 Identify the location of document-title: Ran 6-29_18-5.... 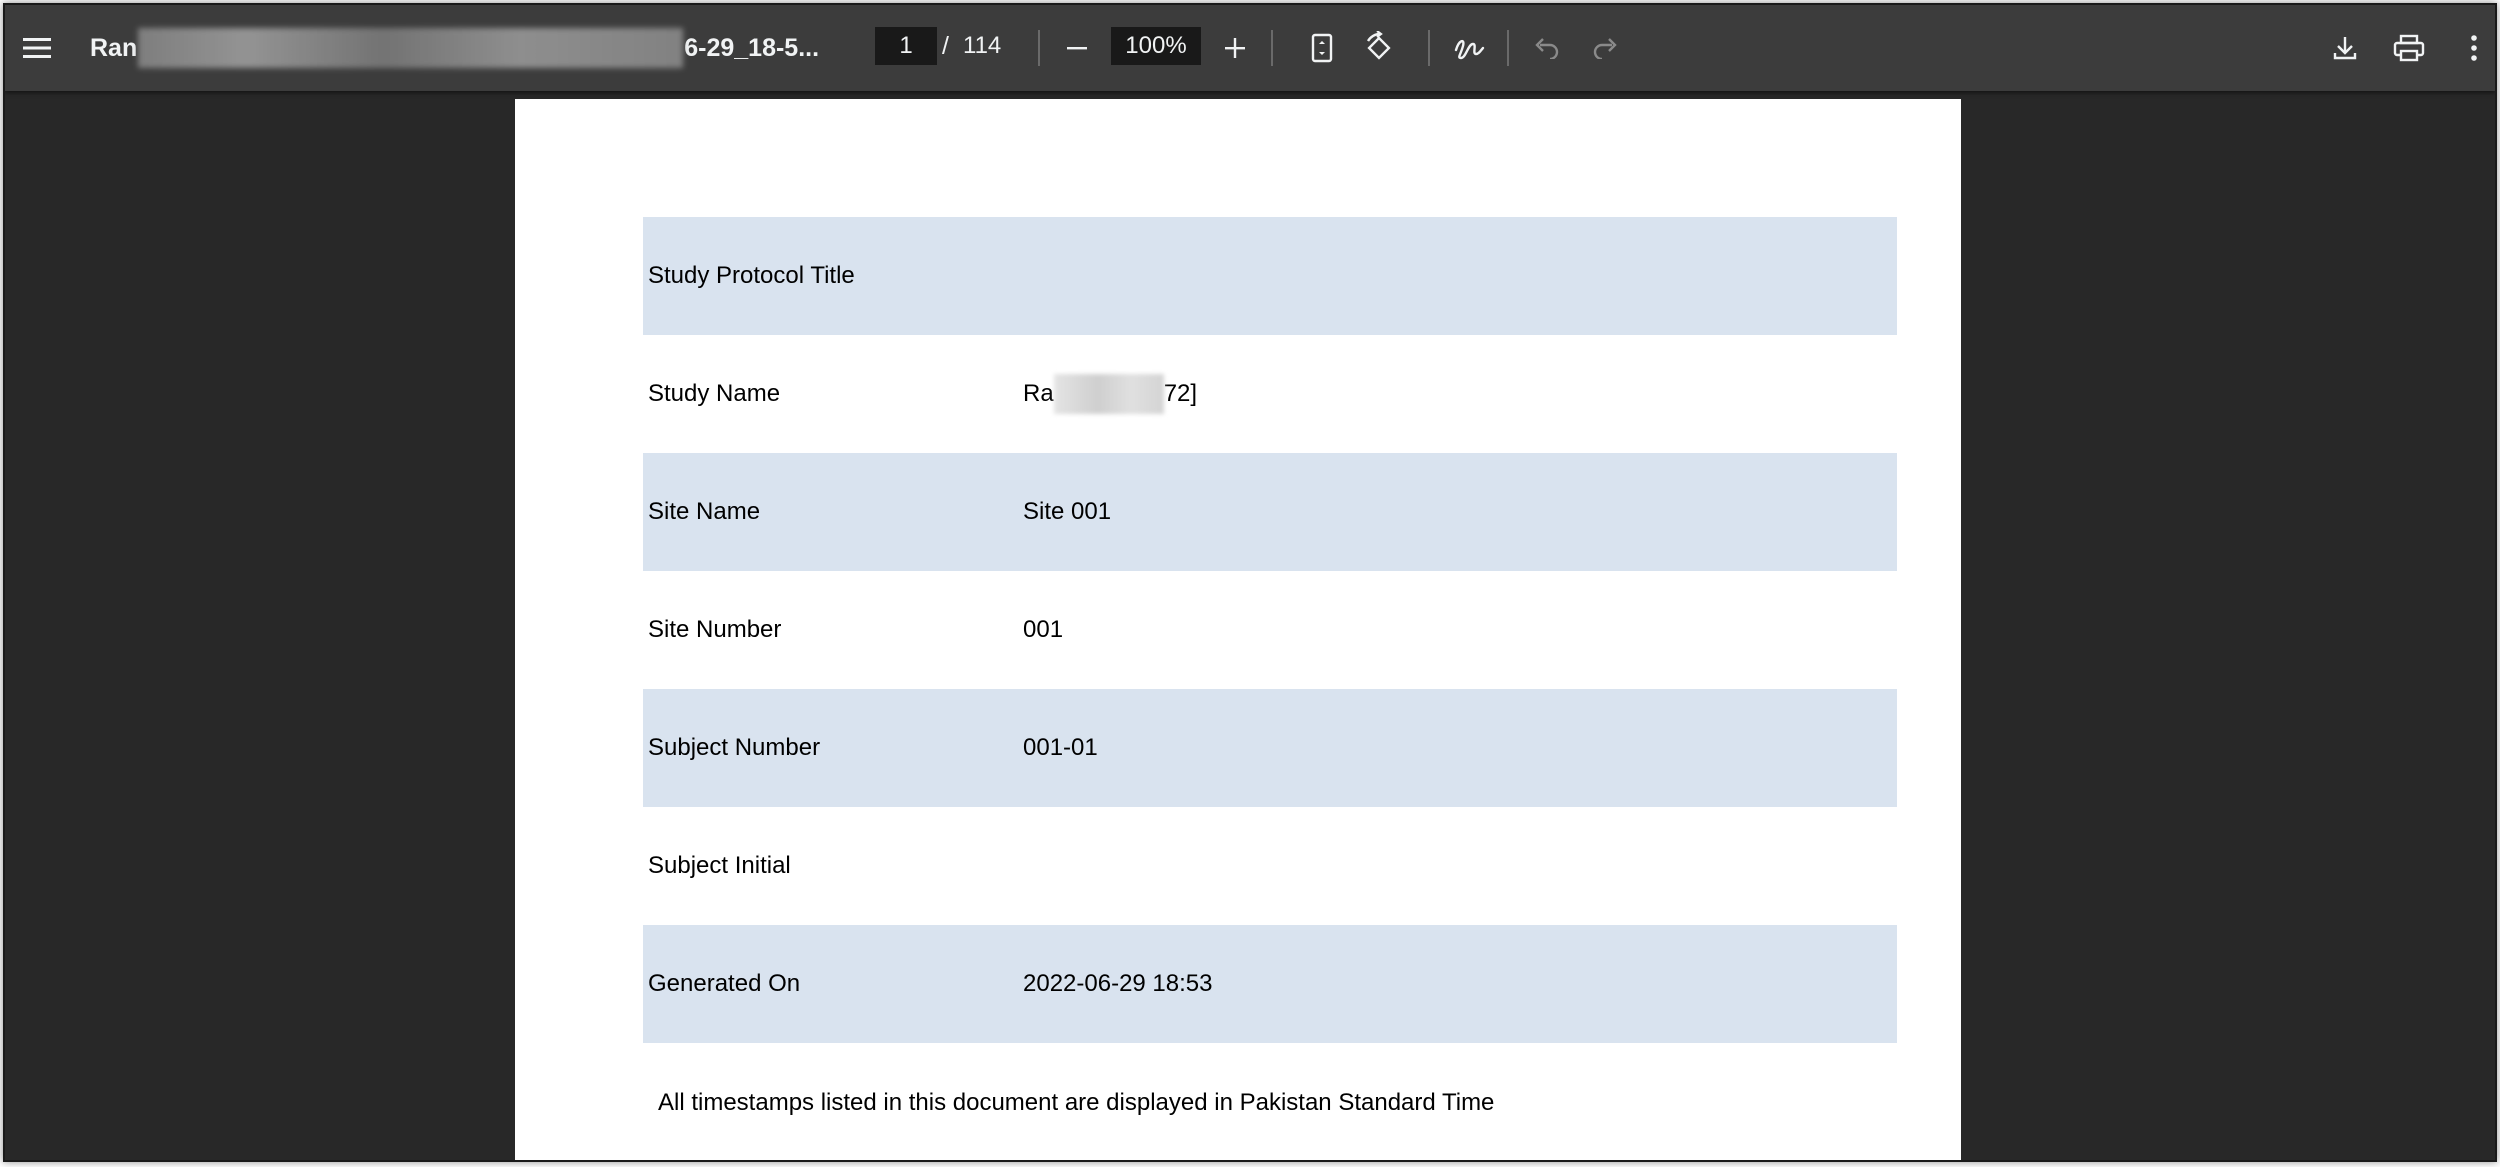
(462, 48).